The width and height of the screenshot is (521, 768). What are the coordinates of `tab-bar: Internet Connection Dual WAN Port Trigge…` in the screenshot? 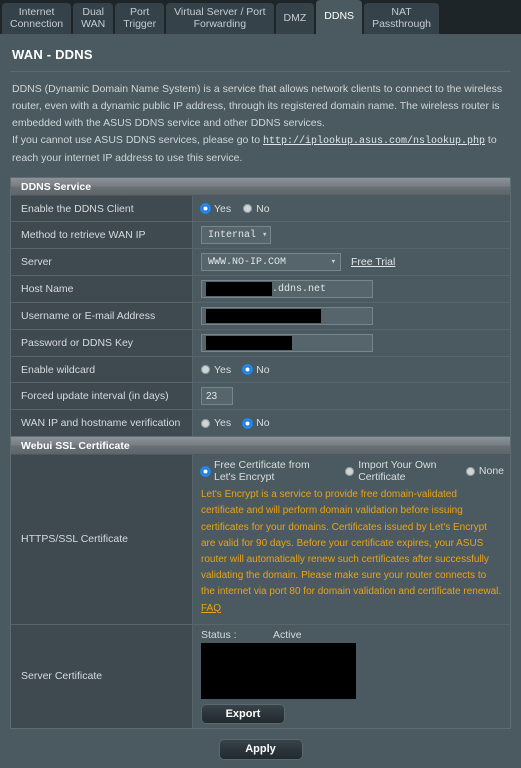 It's located at (260, 17).